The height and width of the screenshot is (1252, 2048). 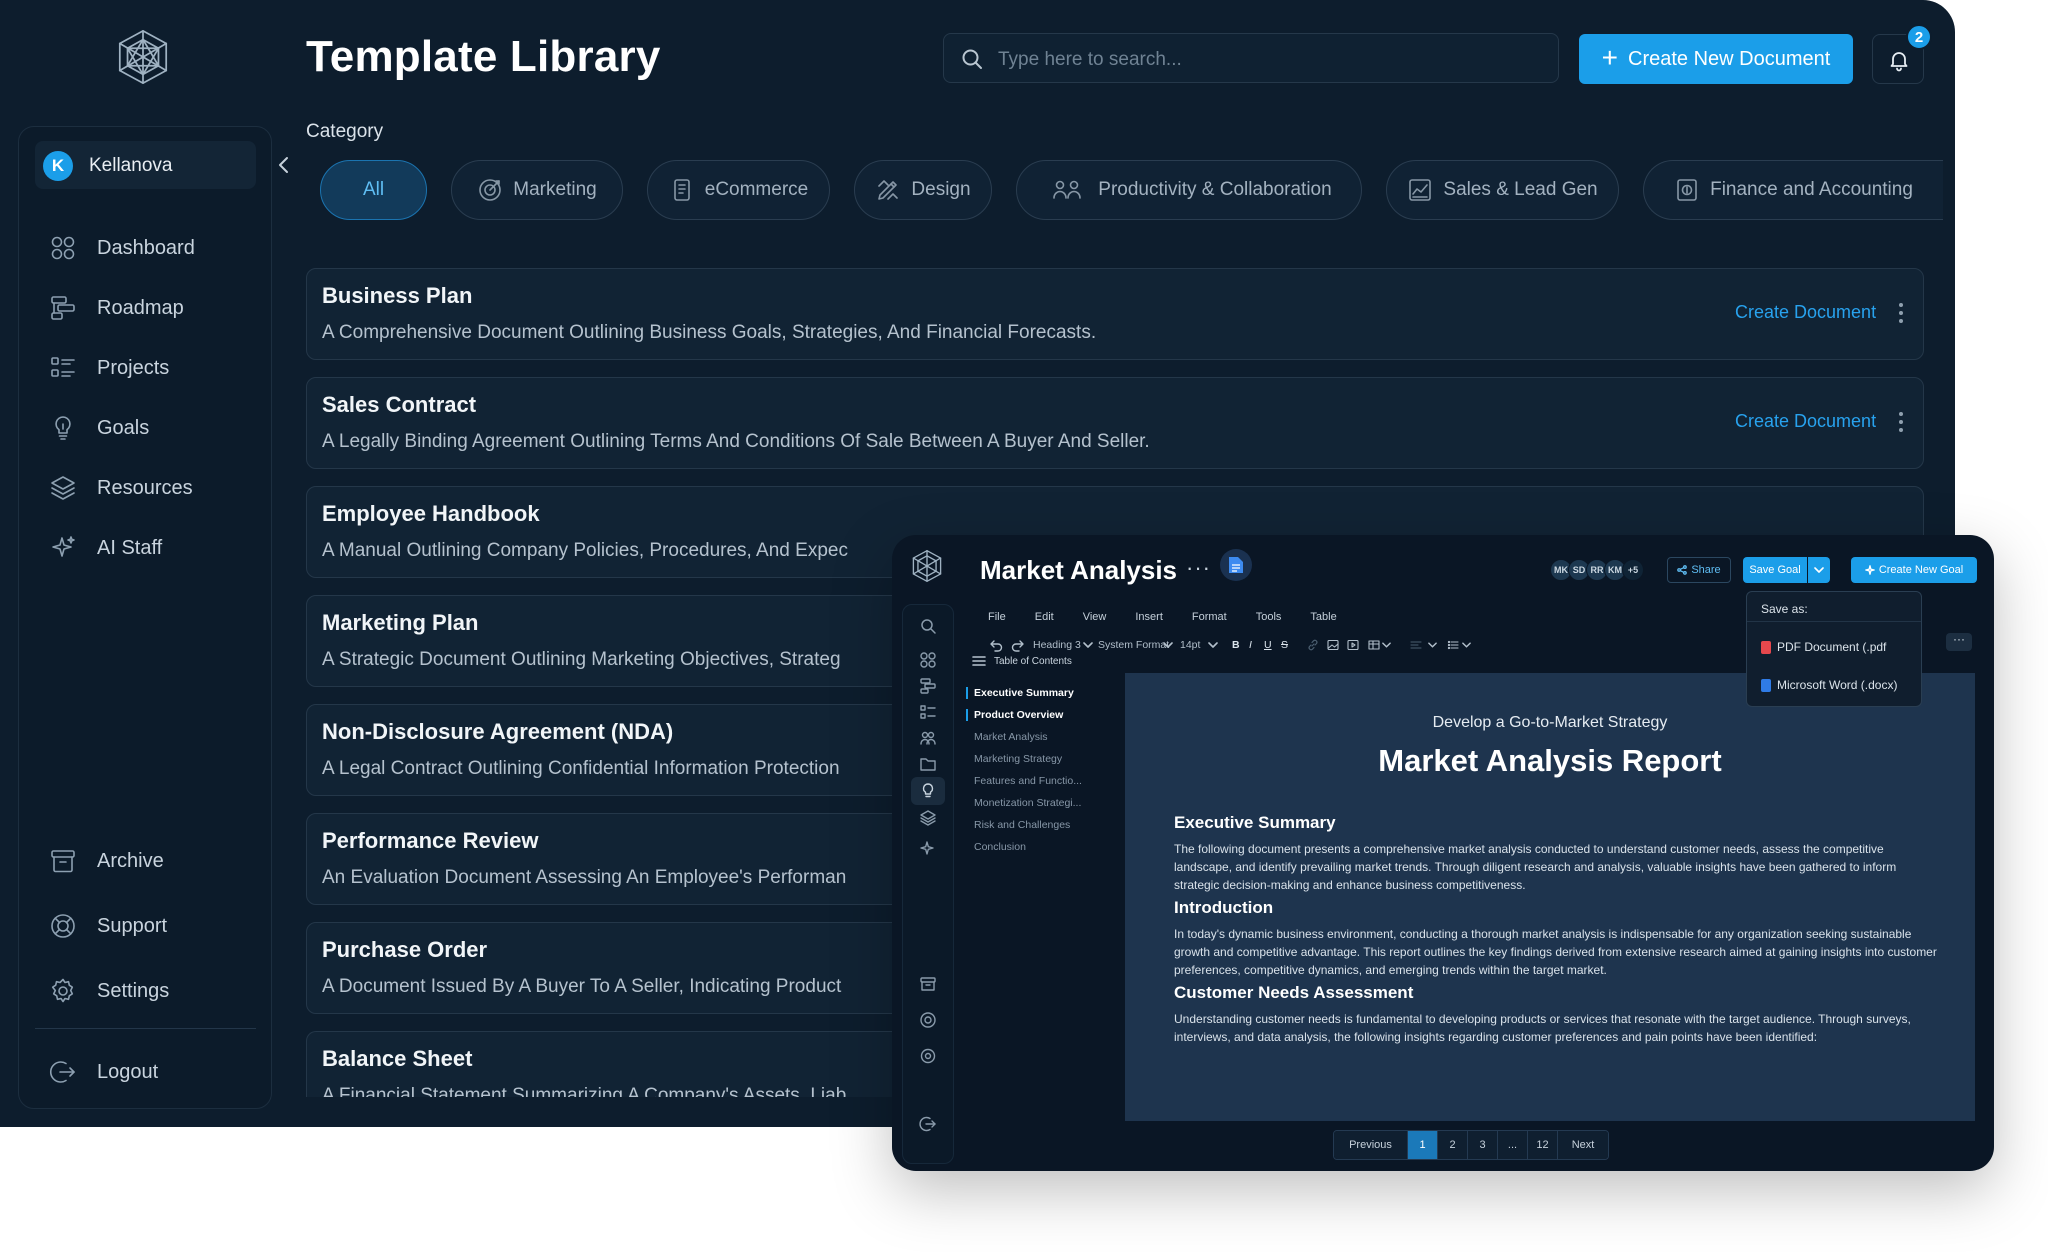 I want to click on sidebar-item-roadmap: Roadmap, so click(x=116, y=308).